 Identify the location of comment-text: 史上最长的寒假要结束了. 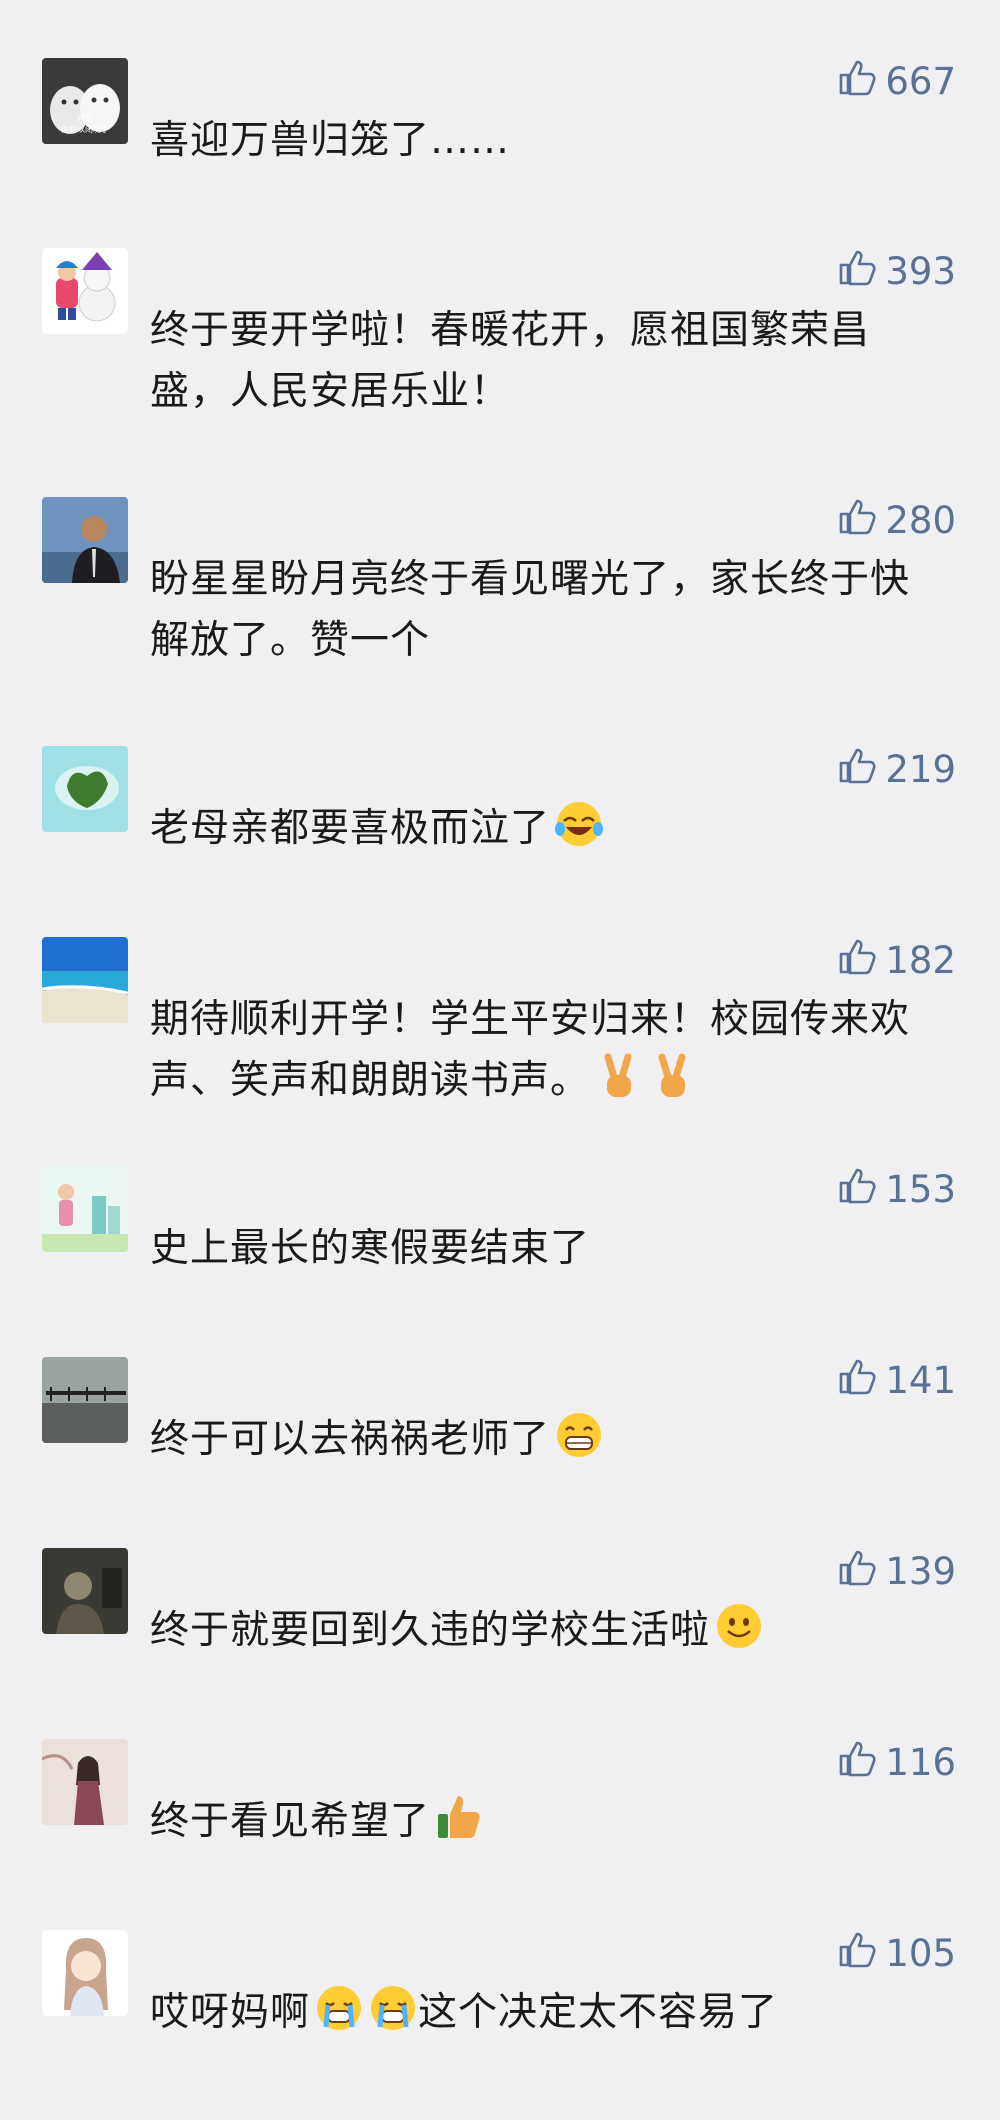
(540, 1248).